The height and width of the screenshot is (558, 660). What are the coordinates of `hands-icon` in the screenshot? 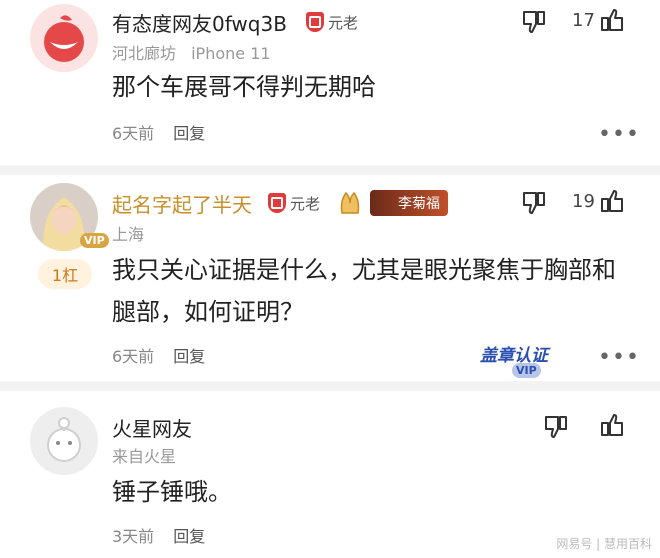 It's located at (350, 202).